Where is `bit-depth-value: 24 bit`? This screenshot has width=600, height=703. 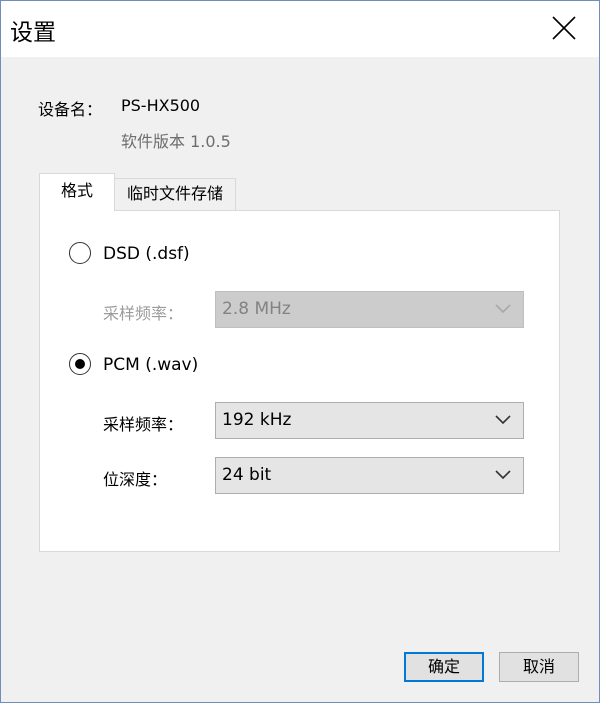
bit-depth-value: 24 bit is located at coordinates (247, 475).